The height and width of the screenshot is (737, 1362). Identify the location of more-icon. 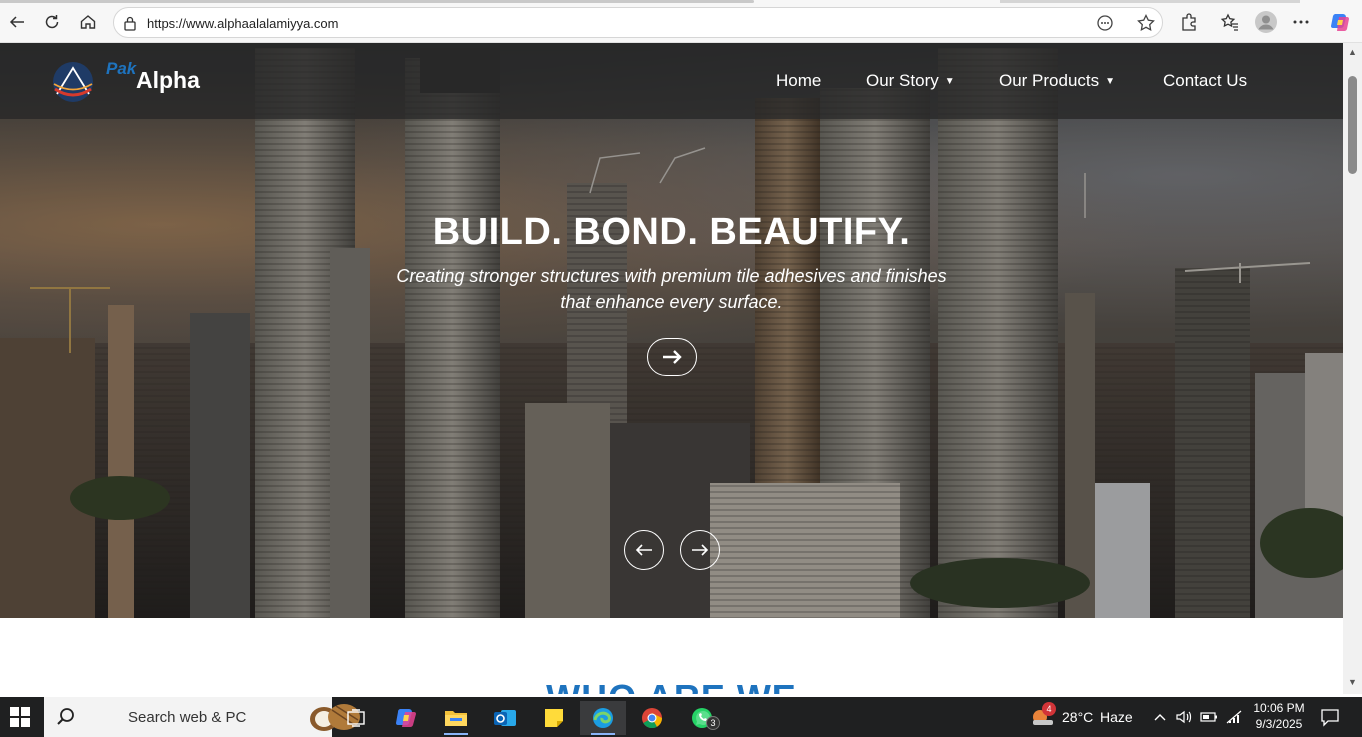
(1301, 22).